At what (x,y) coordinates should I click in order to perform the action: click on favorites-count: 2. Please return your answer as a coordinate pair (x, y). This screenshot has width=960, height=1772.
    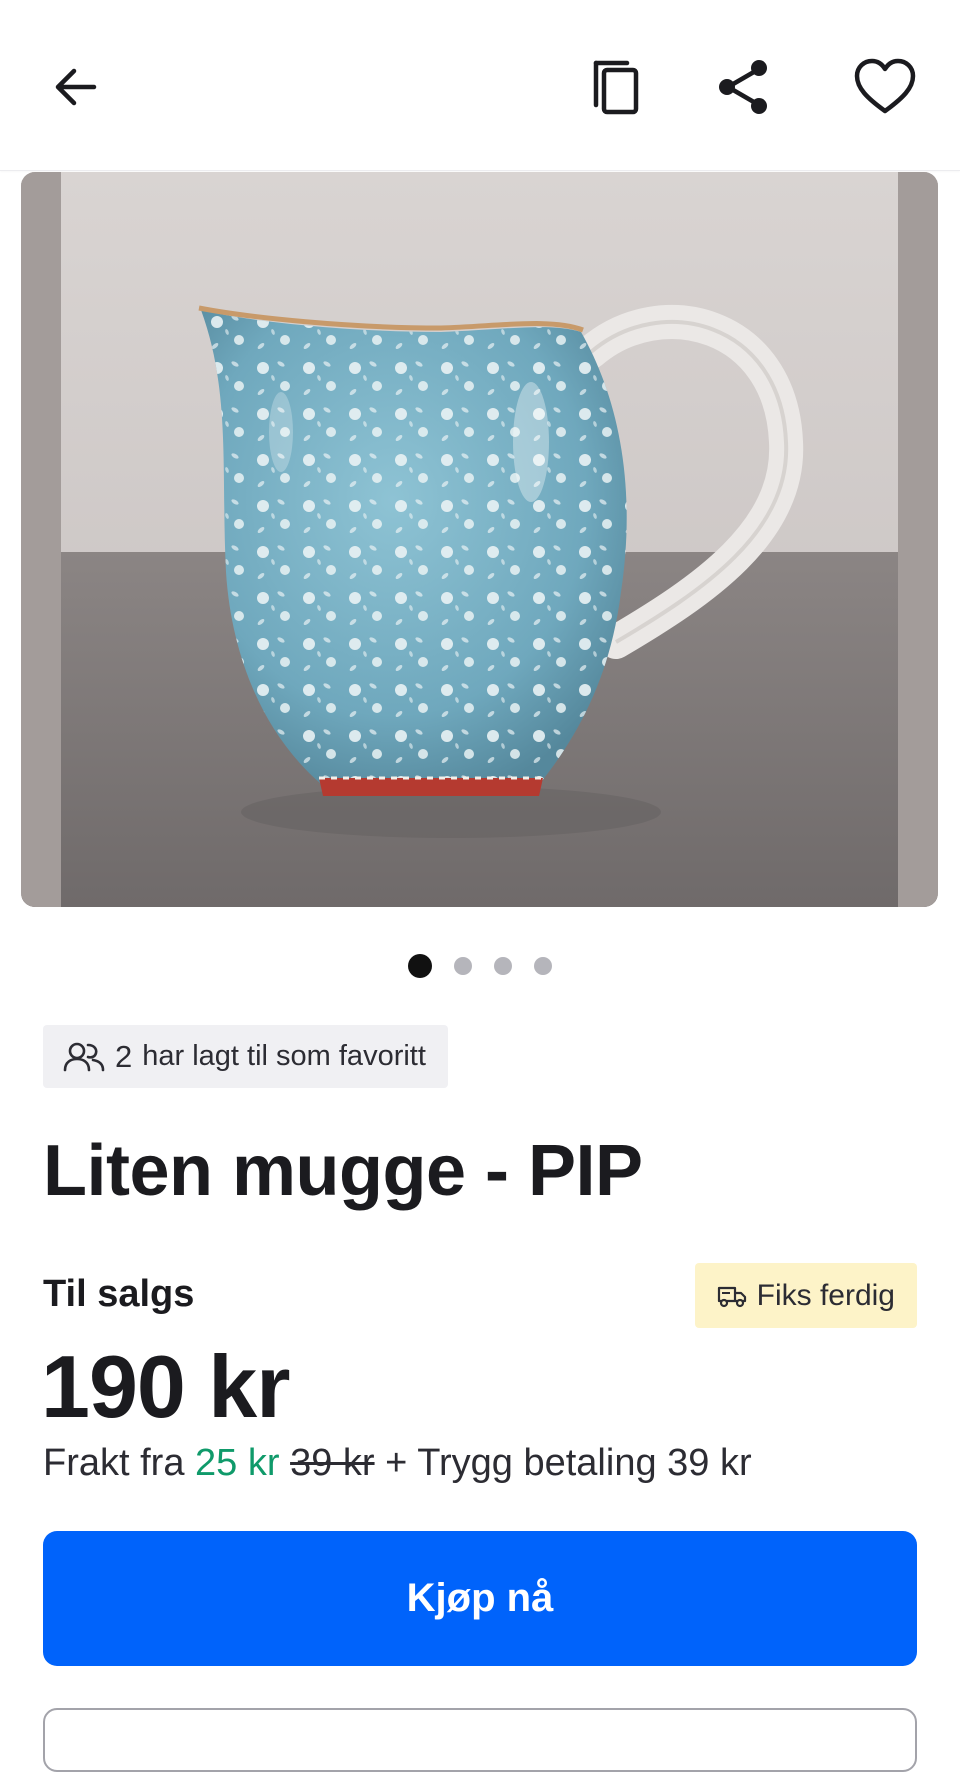
    Looking at the image, I should click on (124, 1056).